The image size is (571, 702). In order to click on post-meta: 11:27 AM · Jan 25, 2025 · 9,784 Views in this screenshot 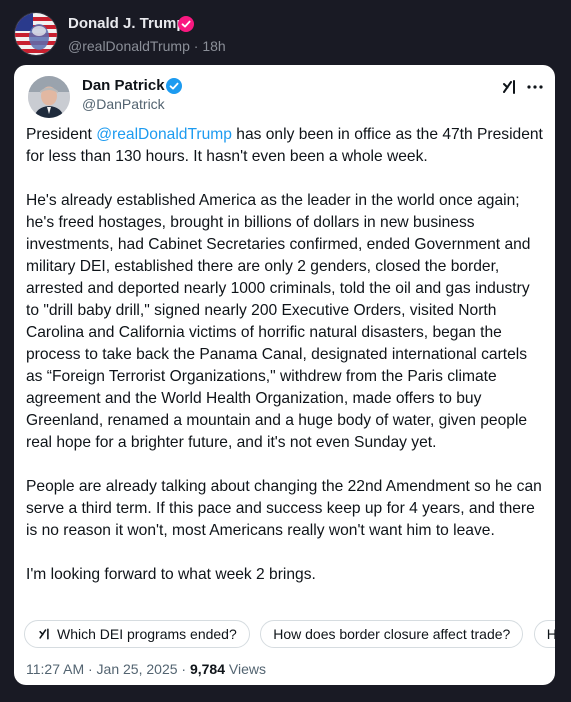, I will do `click(146, 669)`.